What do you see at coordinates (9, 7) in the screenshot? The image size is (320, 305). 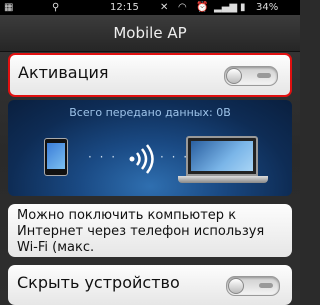 I see `grid-icon: ▦` at bounding box center [9, 7].